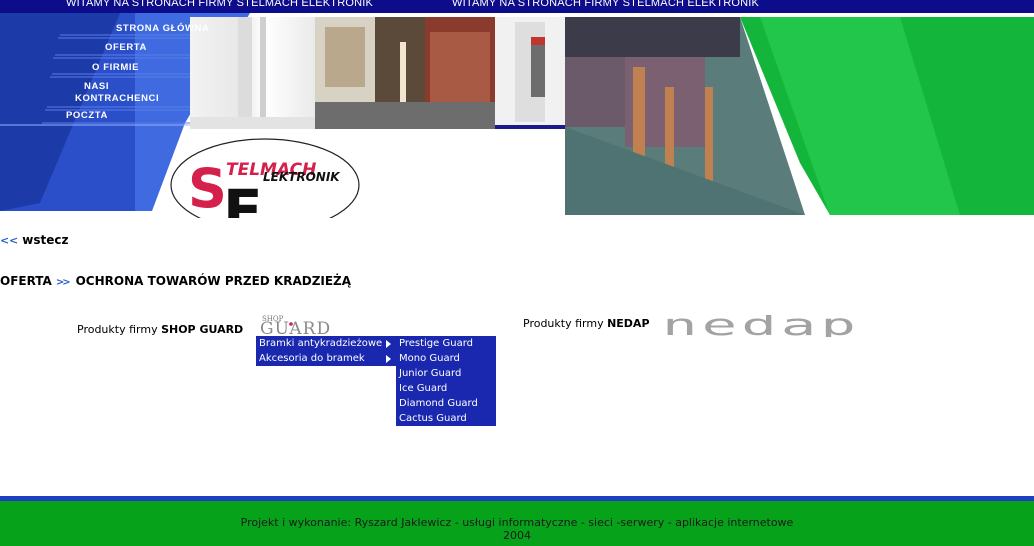  I want to click on shopguard-label-name: SHOP GUARD, so click(202, 329).